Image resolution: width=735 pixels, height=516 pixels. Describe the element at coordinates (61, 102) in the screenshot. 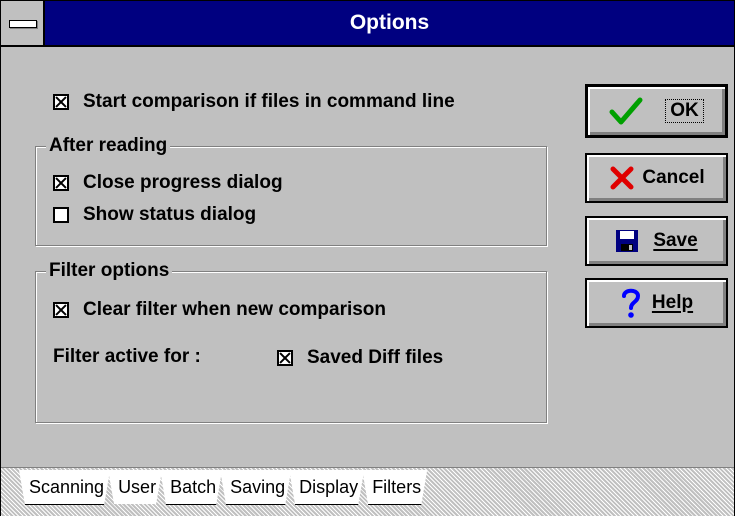

I see `start-comparison-checkbox` at that location.